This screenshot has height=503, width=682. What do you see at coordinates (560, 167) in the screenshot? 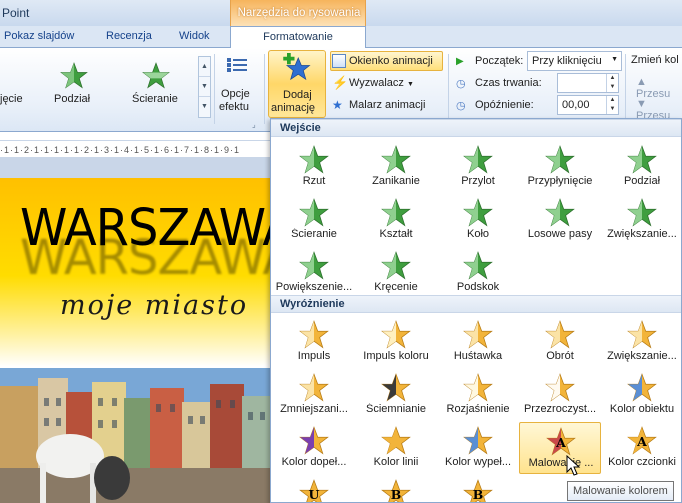
I see `effect-przypłynięcie: Przypłynięcie` at bounding box center [560, 167].